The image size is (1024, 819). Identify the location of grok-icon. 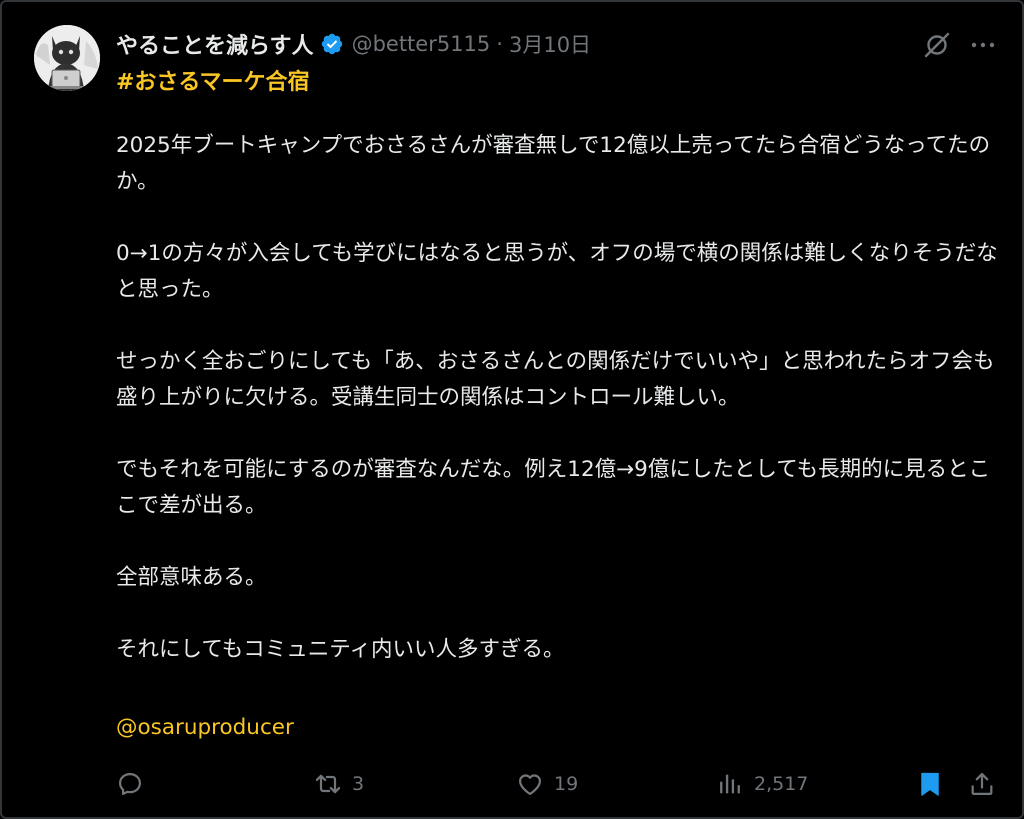
(937, 45).